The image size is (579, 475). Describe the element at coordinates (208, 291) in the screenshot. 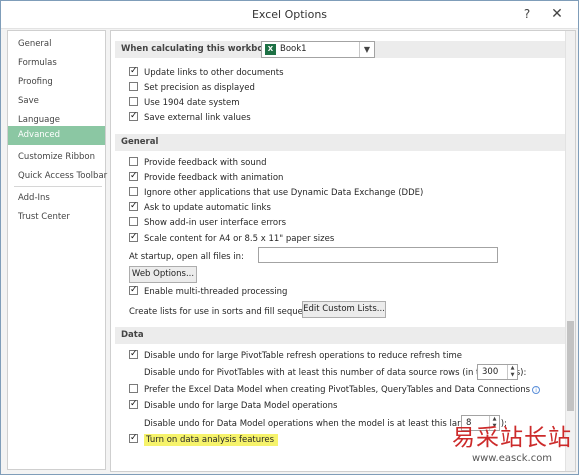

I see `option-multithread: Enable multi-threaded processing` at that location.